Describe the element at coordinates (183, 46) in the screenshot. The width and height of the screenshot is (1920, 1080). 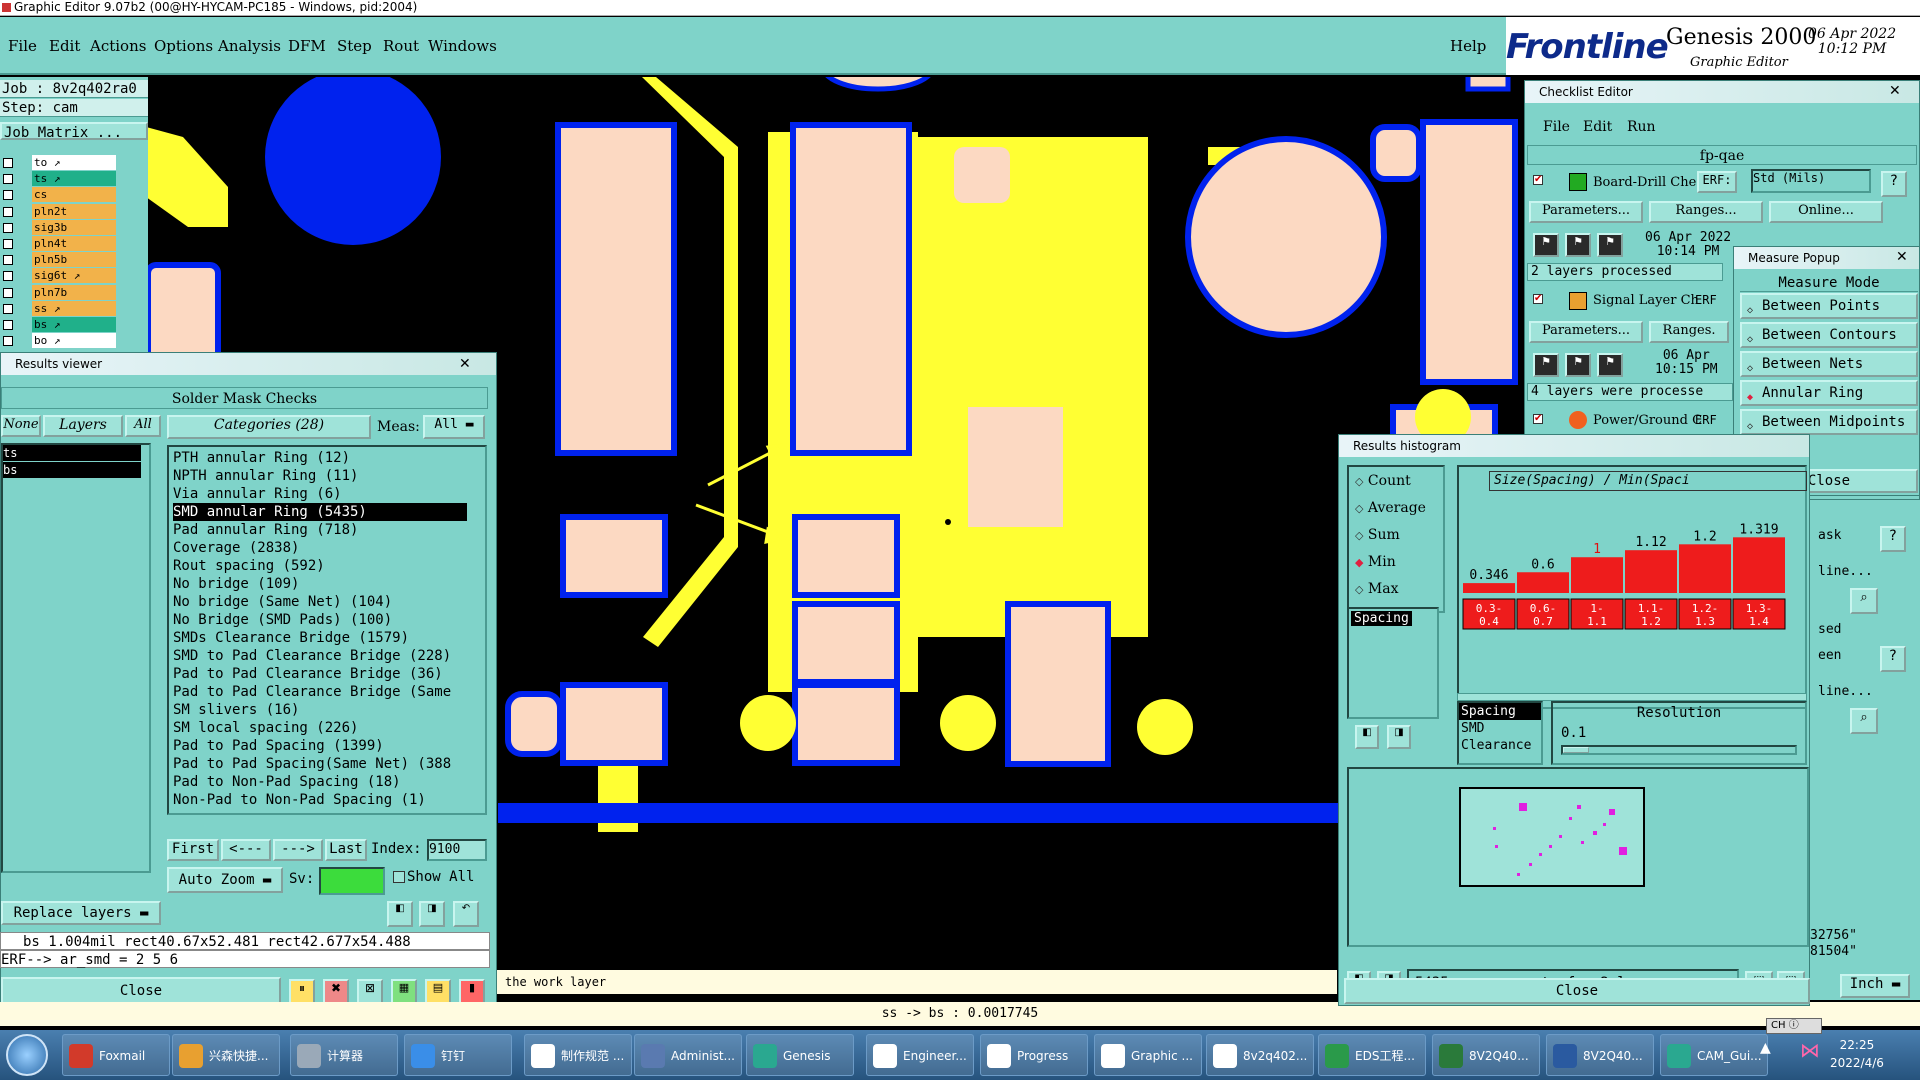
I see `menu-options: Options` at that location.